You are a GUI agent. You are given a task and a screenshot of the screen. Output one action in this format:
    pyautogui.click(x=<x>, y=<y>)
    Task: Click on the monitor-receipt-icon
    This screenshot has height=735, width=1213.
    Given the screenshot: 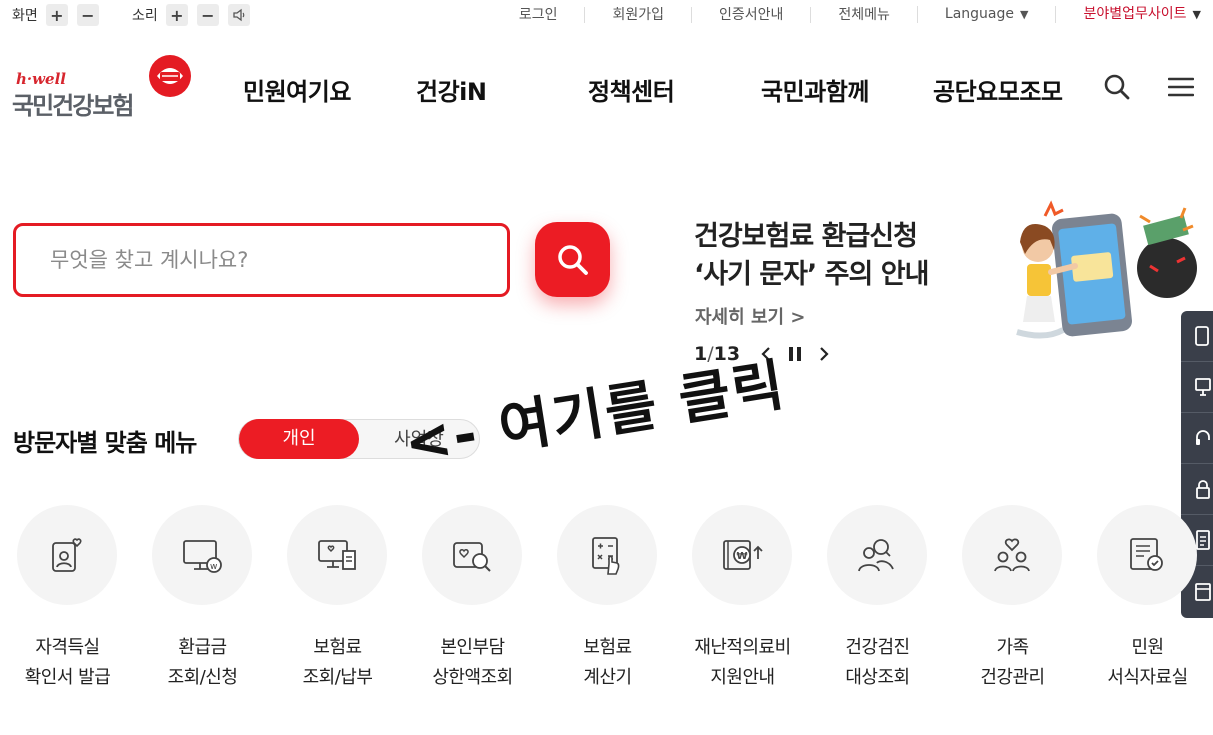 What is the action you would take?
    pyautogui.click(x=337, y=555)
    